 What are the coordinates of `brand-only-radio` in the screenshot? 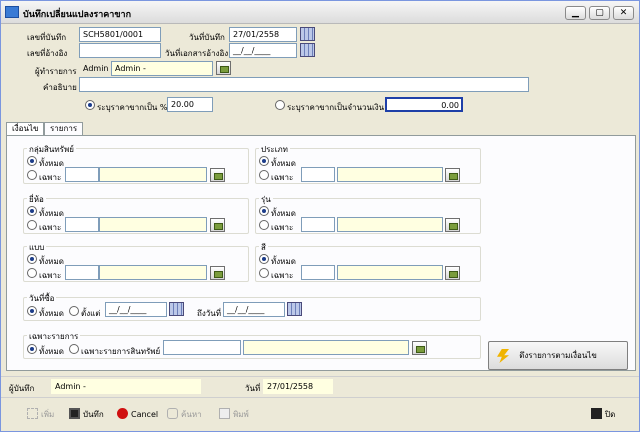 It's located at (32, 225).